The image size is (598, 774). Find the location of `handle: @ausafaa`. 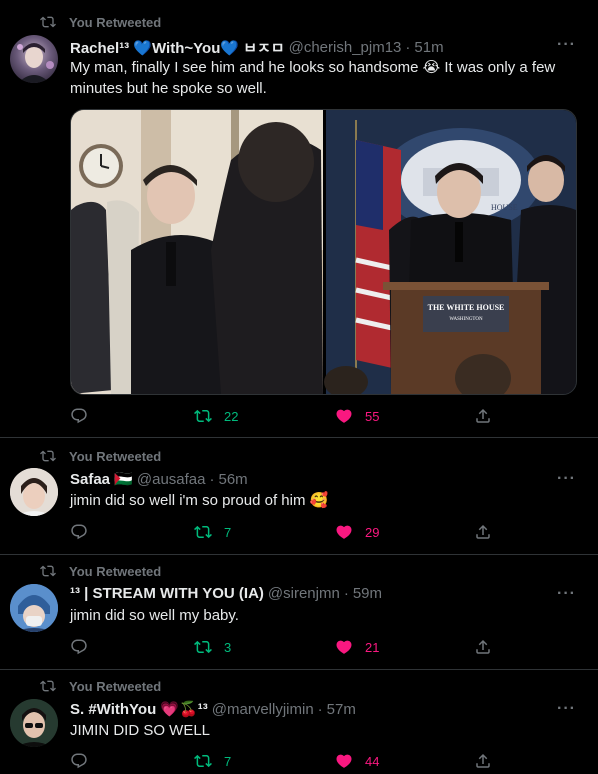

handle: @ausafaa is located at coordinates (171, 479).